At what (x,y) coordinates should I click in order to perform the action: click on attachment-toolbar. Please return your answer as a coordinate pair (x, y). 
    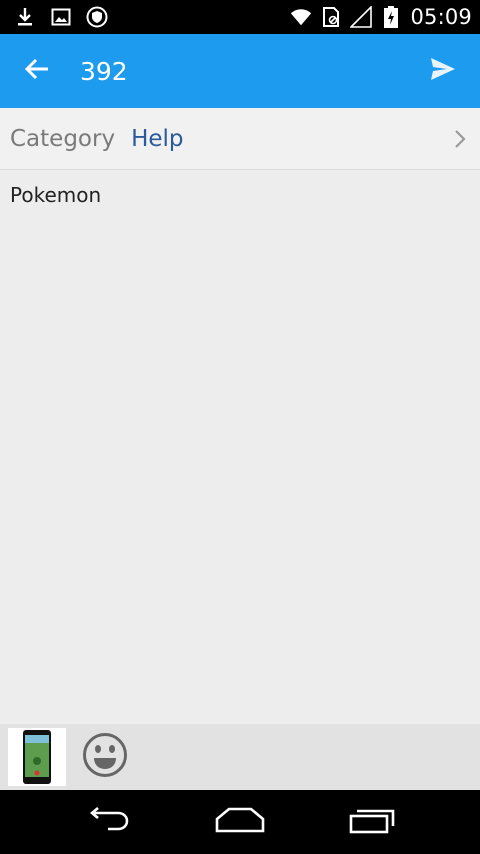
    Looking at the image, I should click on (240, 757).